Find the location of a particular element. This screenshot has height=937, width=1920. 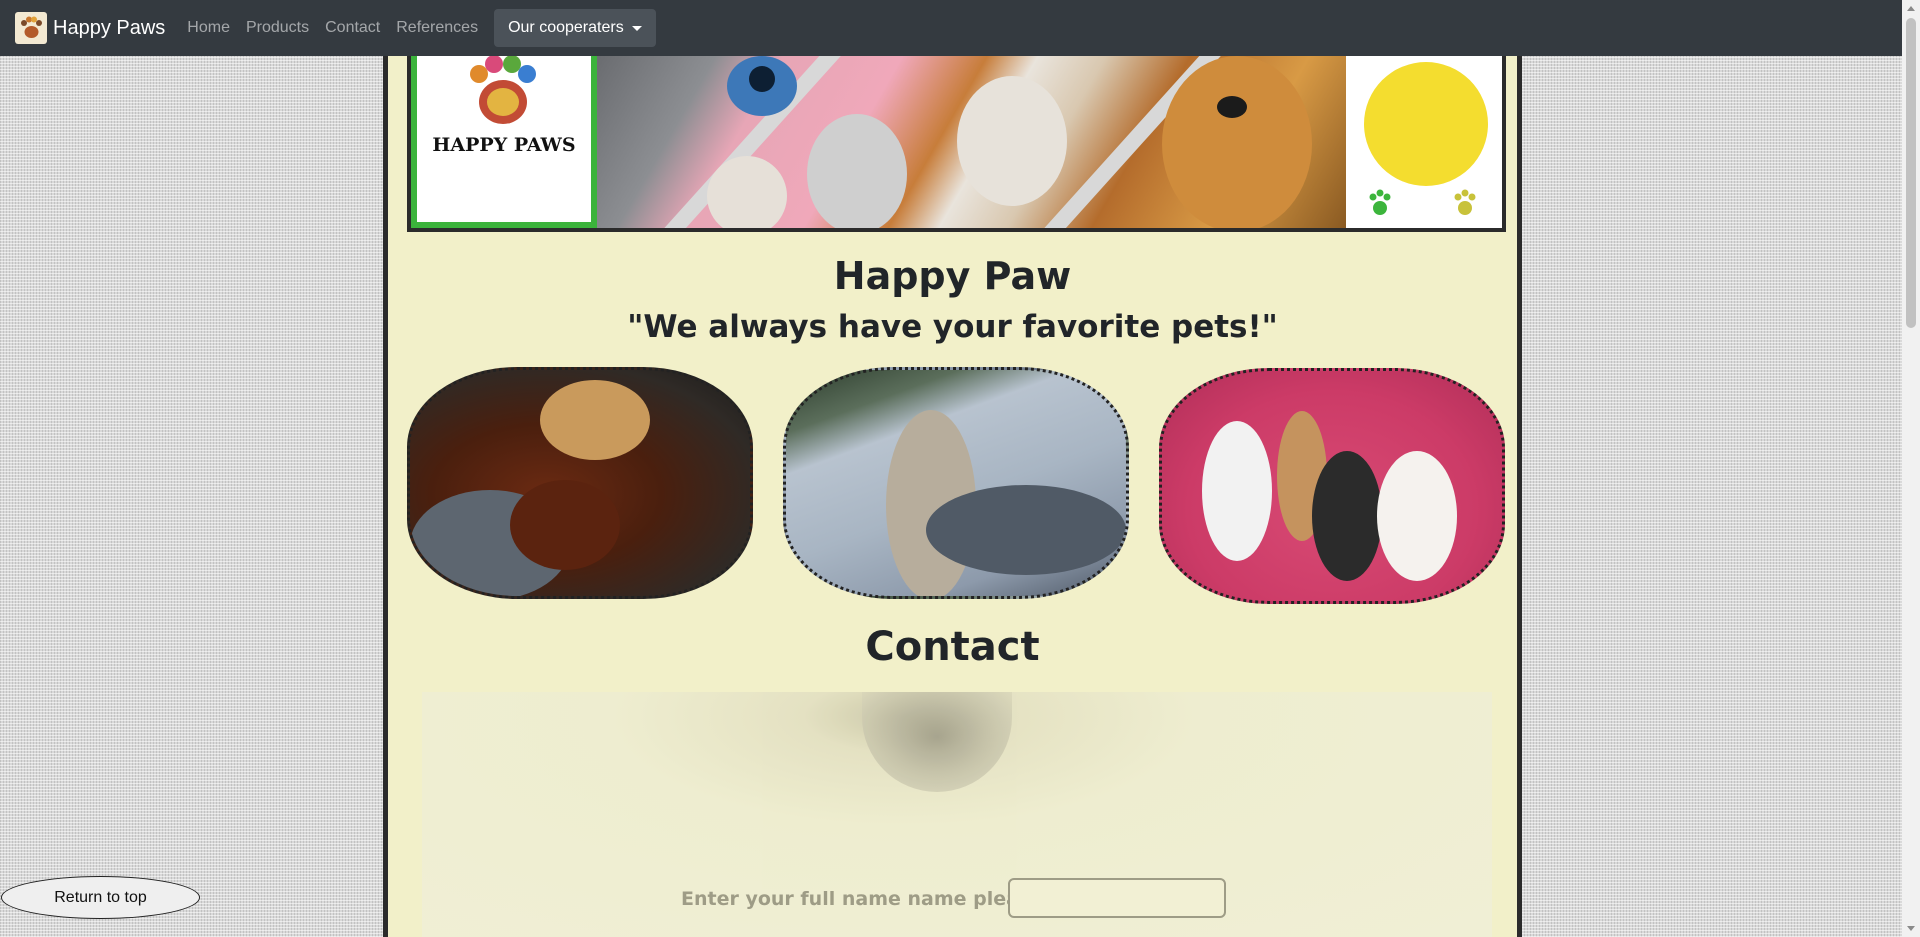

paw-print-icon is located at coordinates (503, 90).